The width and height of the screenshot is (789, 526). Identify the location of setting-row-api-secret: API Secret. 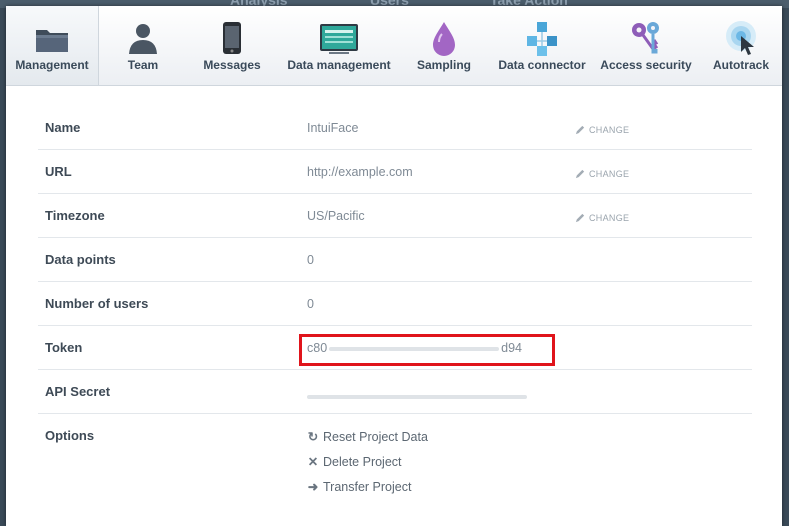
(395, 392).